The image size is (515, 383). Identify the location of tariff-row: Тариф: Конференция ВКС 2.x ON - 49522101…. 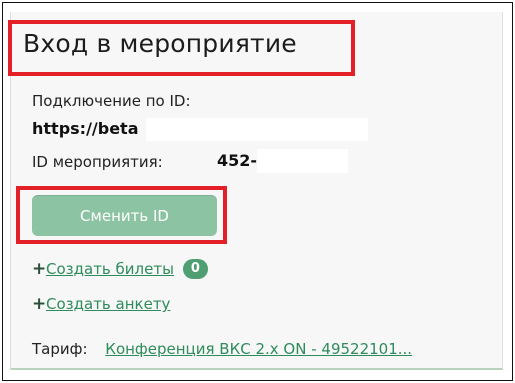
(222, 349).